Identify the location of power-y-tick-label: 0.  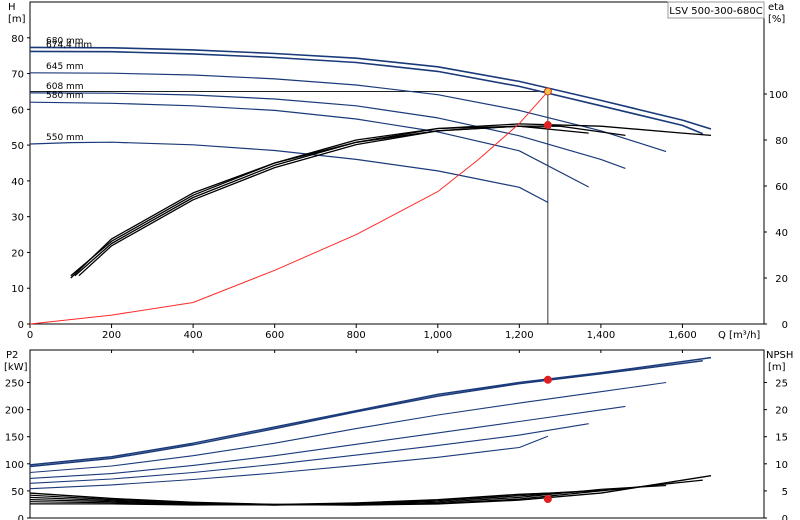
(21, 517).